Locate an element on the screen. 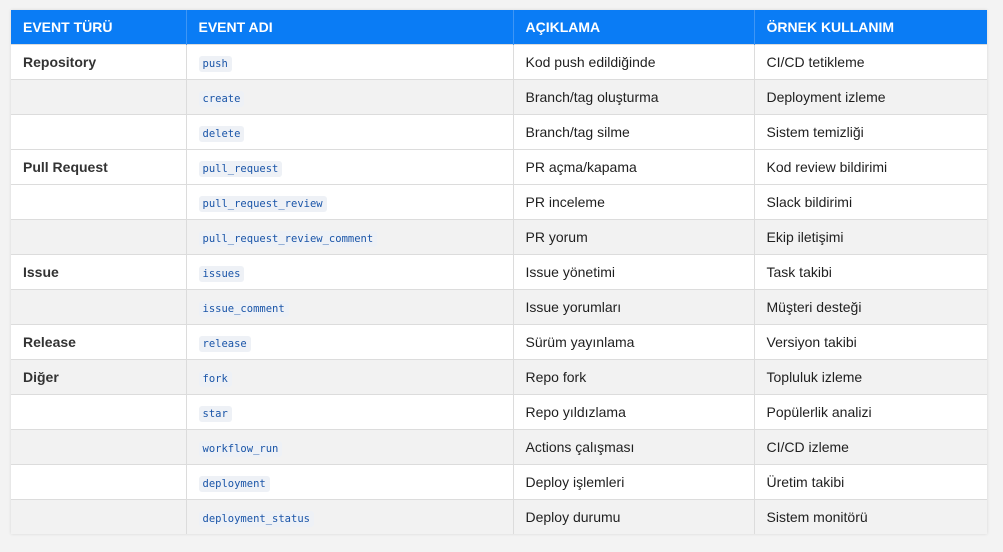  event-code: deployment is located at coordinates (234, 484).